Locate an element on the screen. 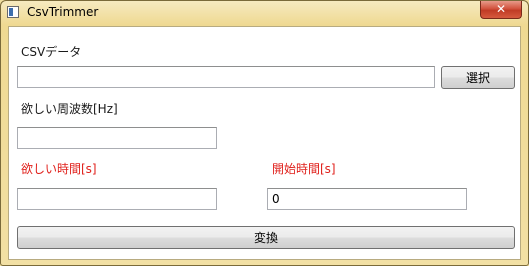 The width and height of the screenshot is (529, 266). app-icon is located at coordinates (13, 12).